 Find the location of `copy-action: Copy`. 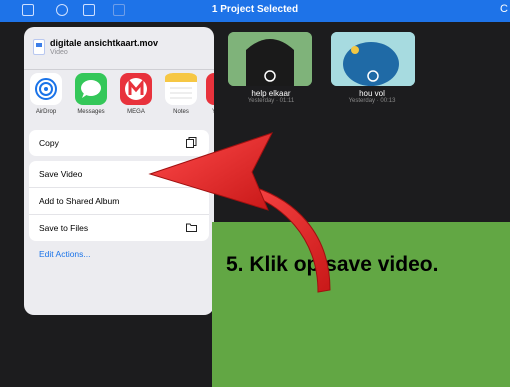

copy-action: Copy is located at coordinates (119, 143).